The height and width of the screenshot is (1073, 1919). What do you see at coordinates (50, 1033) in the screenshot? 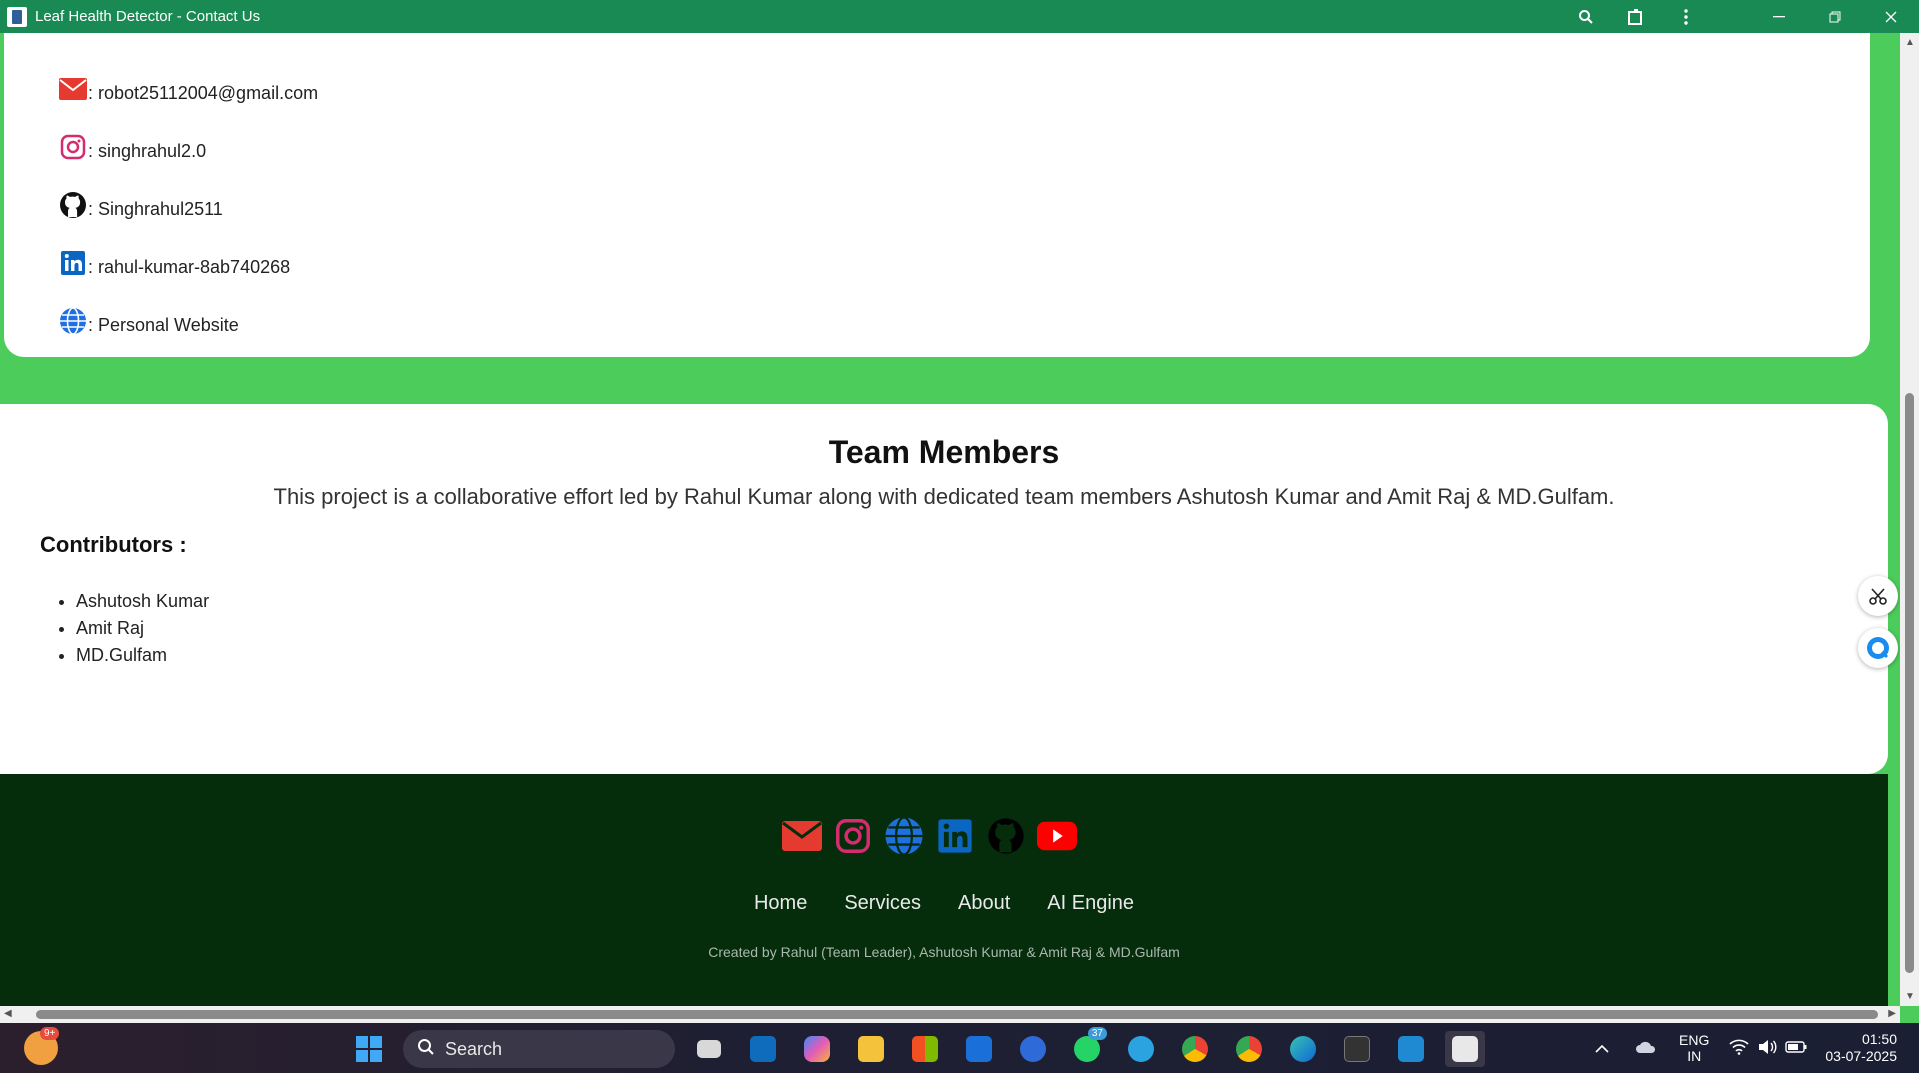
I see `weather-badge: 9+` at bounding box center [50, 1033].